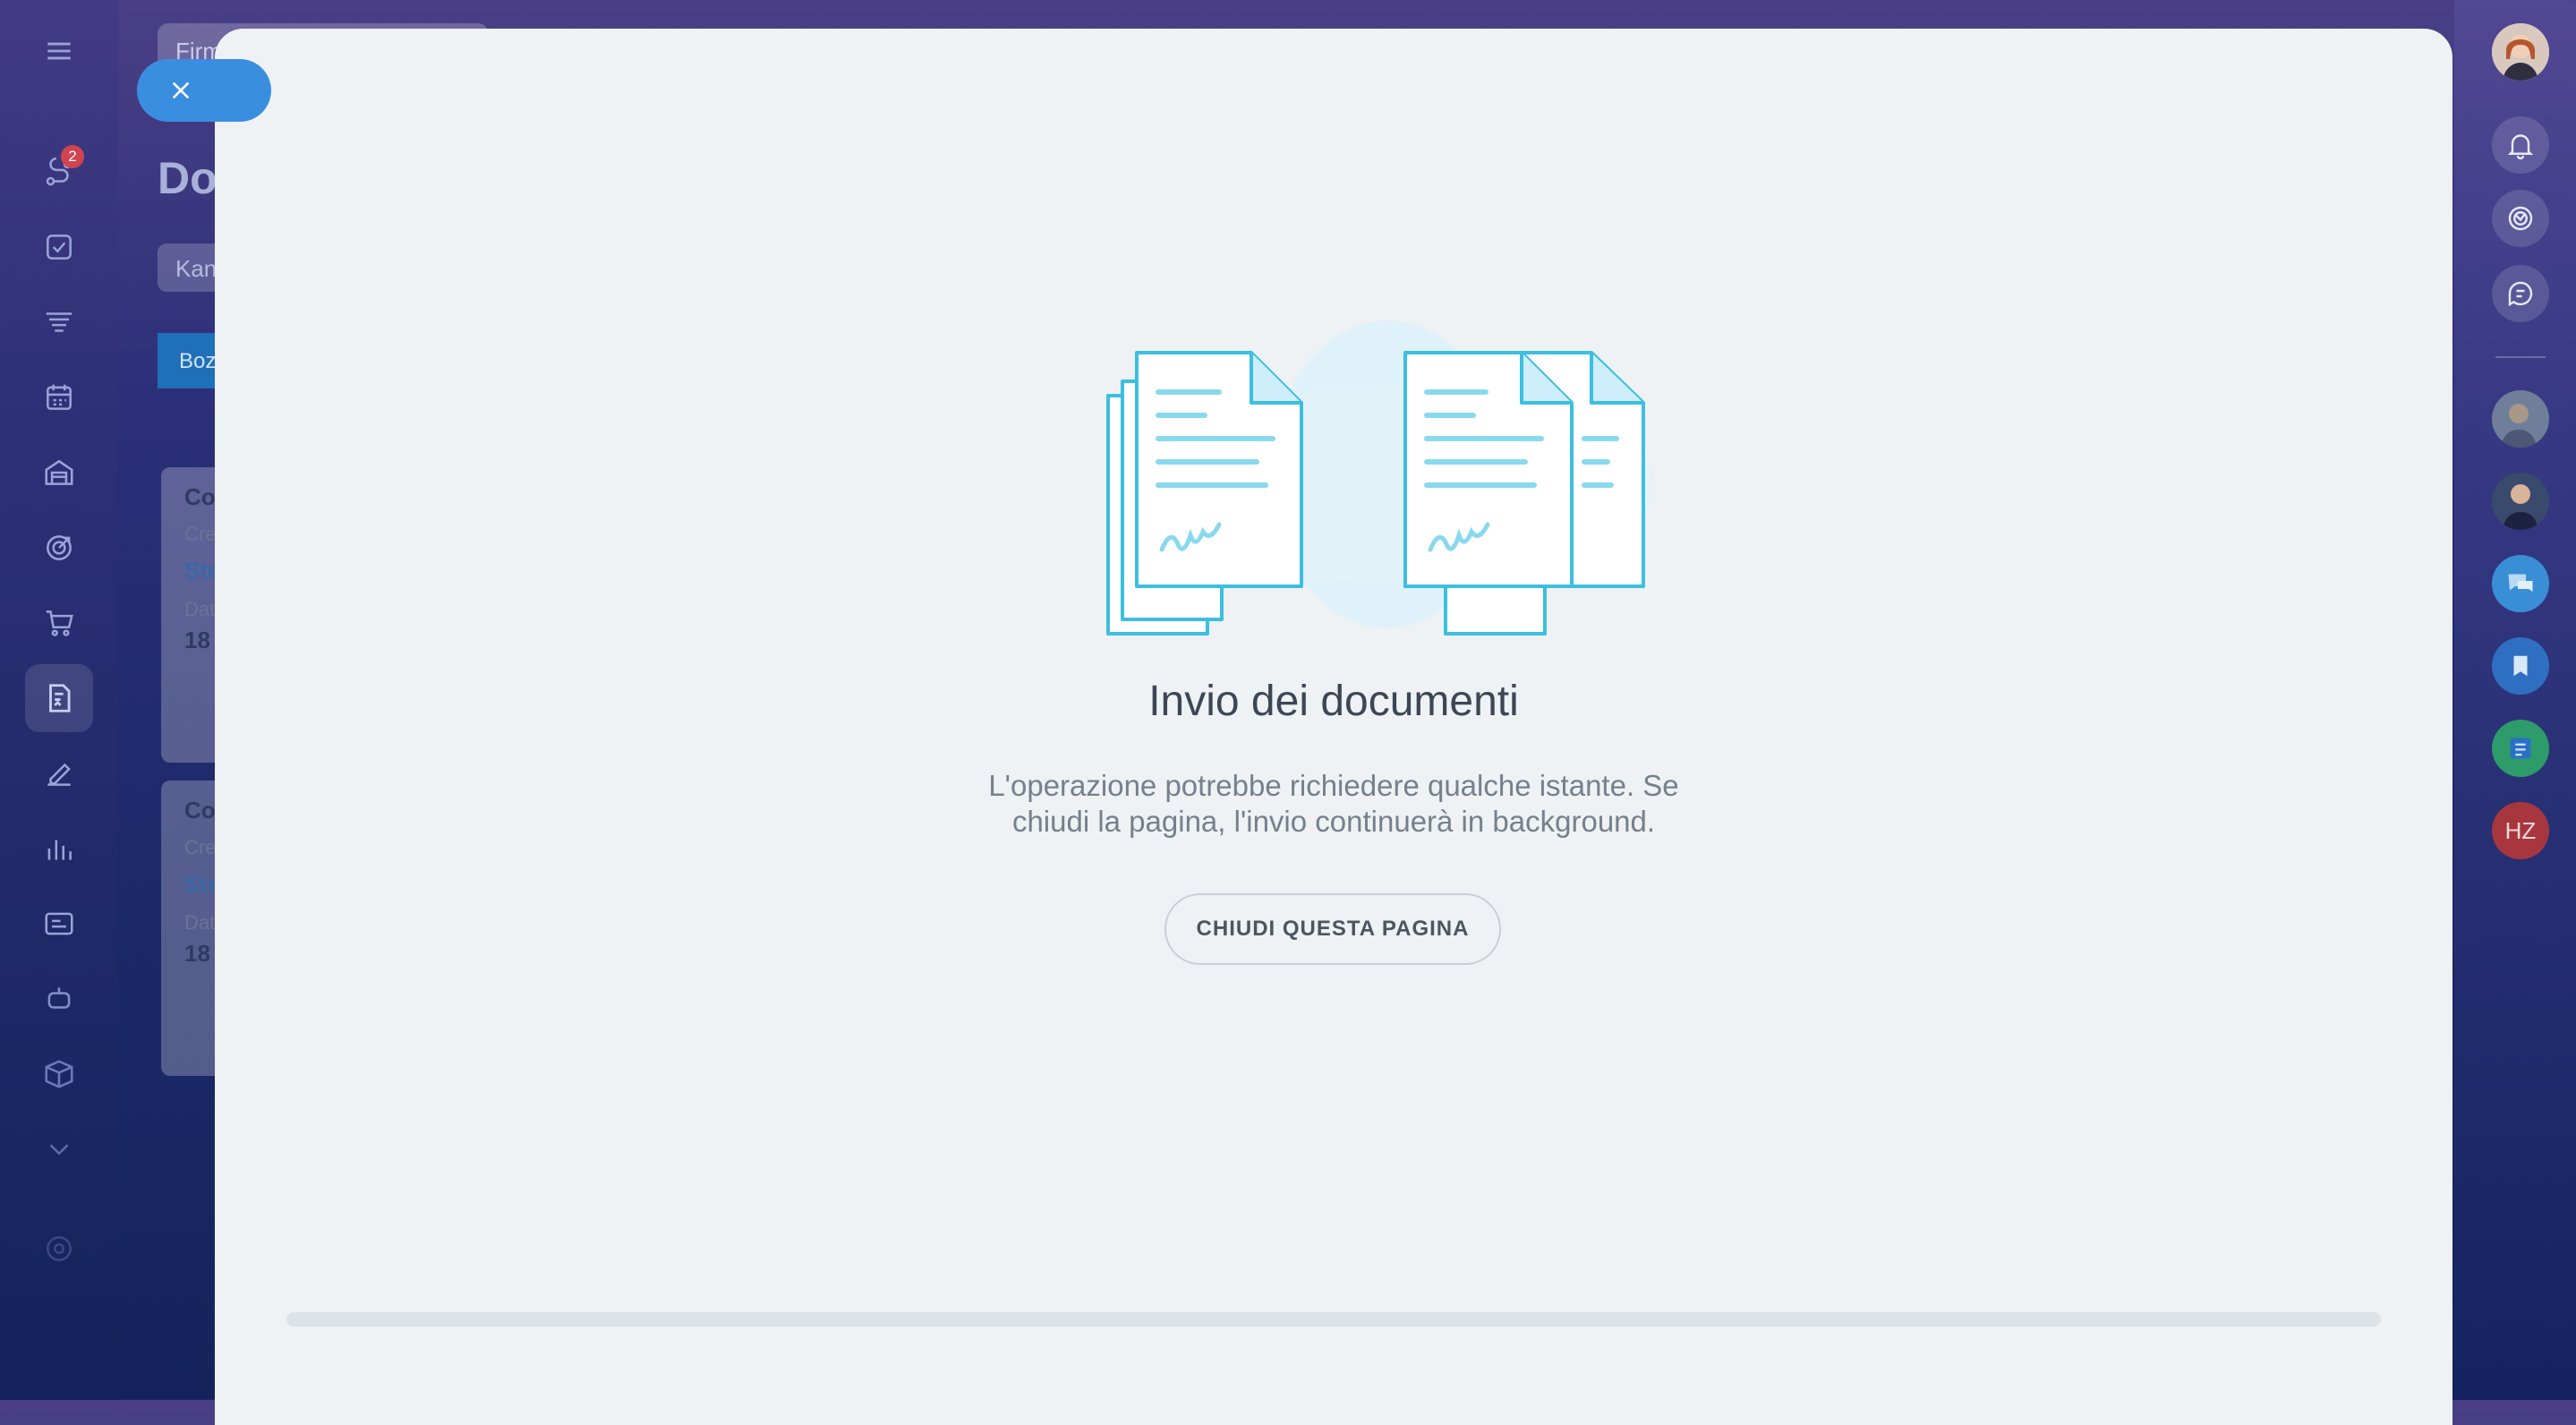 Image resolution: width=2576 pixels, height=1425 pixels. I want to click on settings-gear-icon, so click(59, 1248).